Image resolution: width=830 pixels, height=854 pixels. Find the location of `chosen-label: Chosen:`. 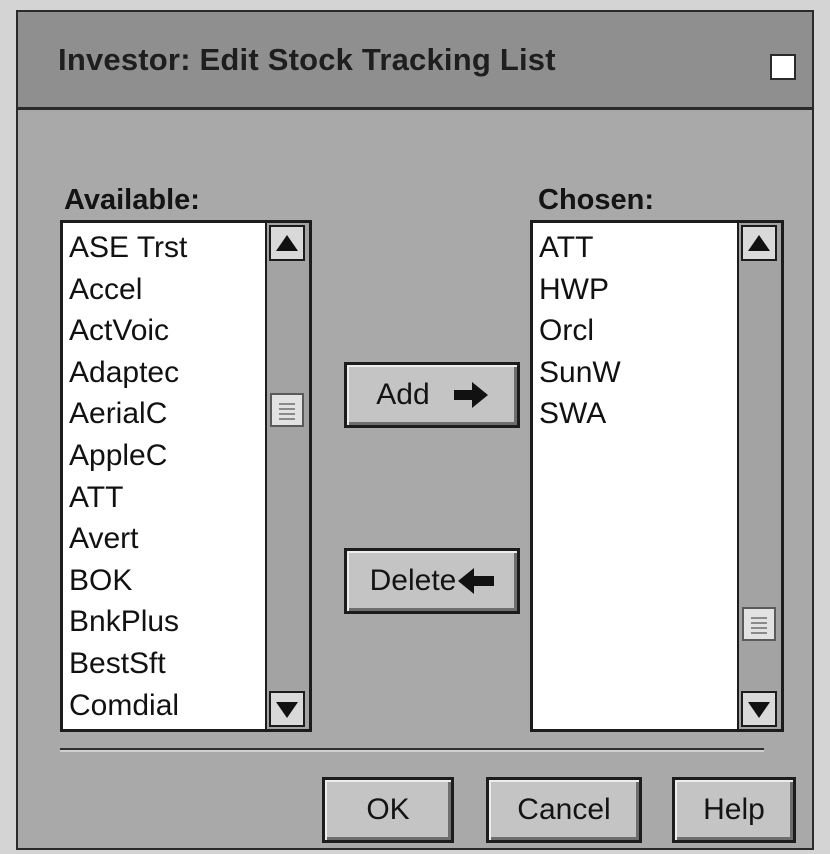

chosen-label: Chosen: is located at coordinates (596, 200).